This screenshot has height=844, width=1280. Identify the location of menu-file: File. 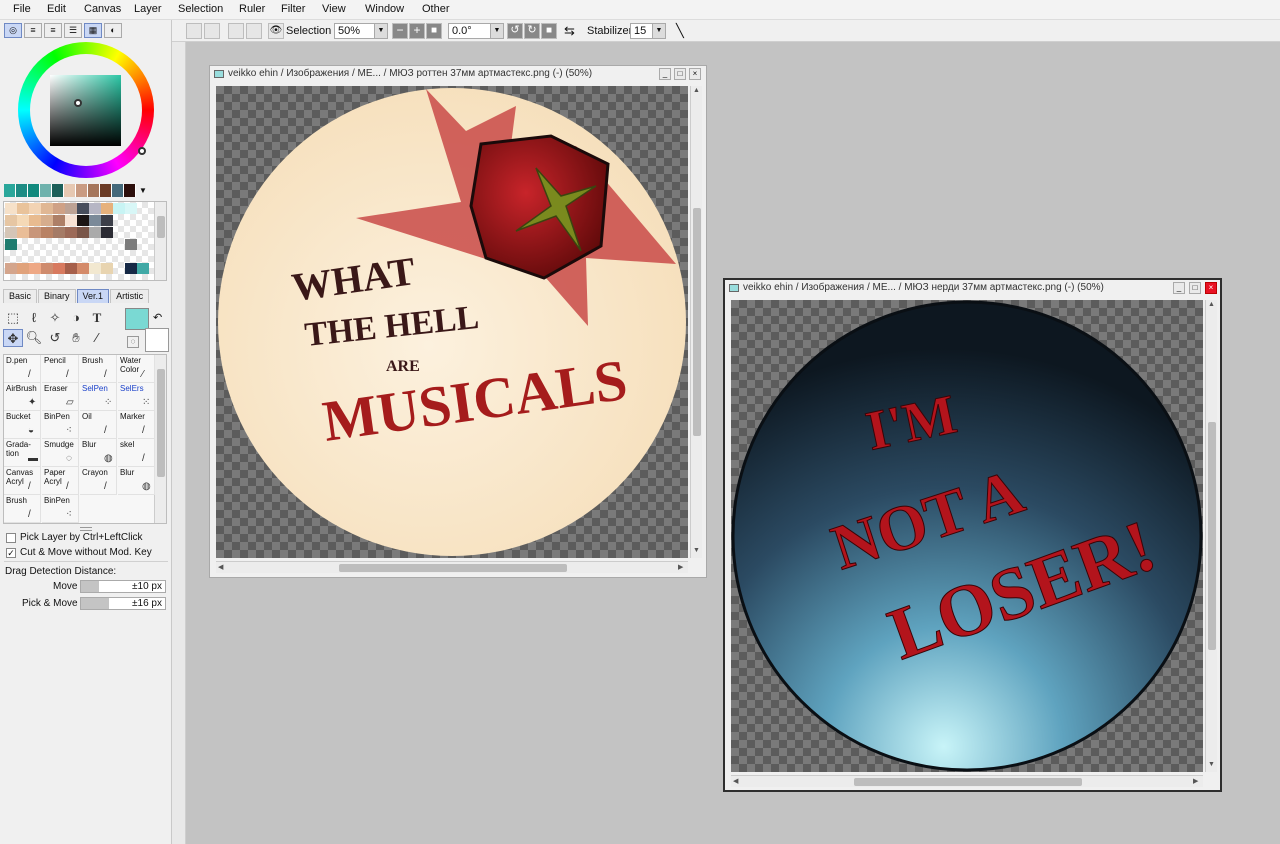
(22, 9).